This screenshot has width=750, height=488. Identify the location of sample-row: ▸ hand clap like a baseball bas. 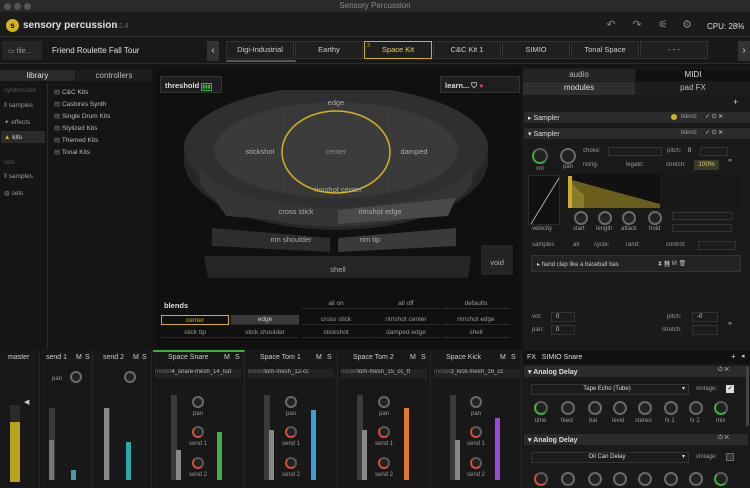
(578, 264).